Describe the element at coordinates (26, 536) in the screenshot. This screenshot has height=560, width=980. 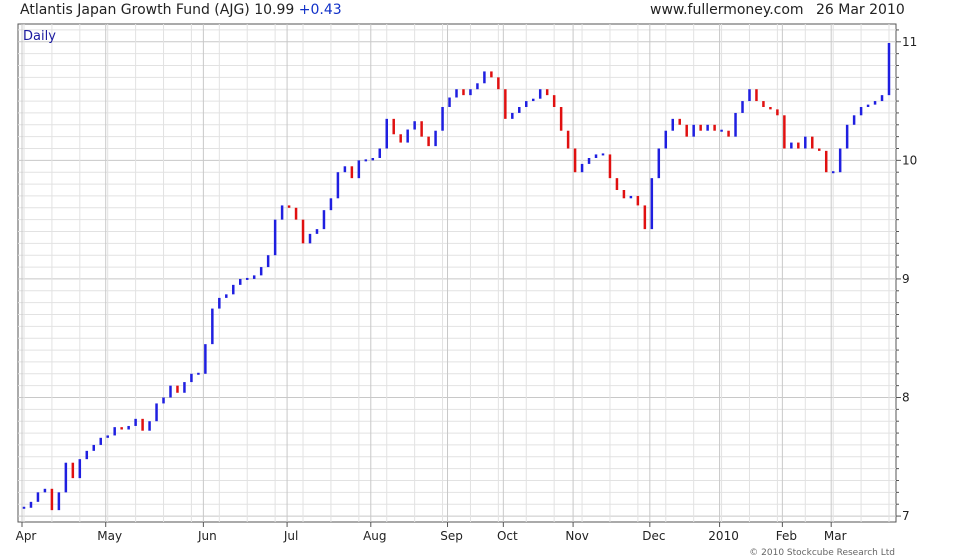
I see `x-tick-label: Apr` at that location.